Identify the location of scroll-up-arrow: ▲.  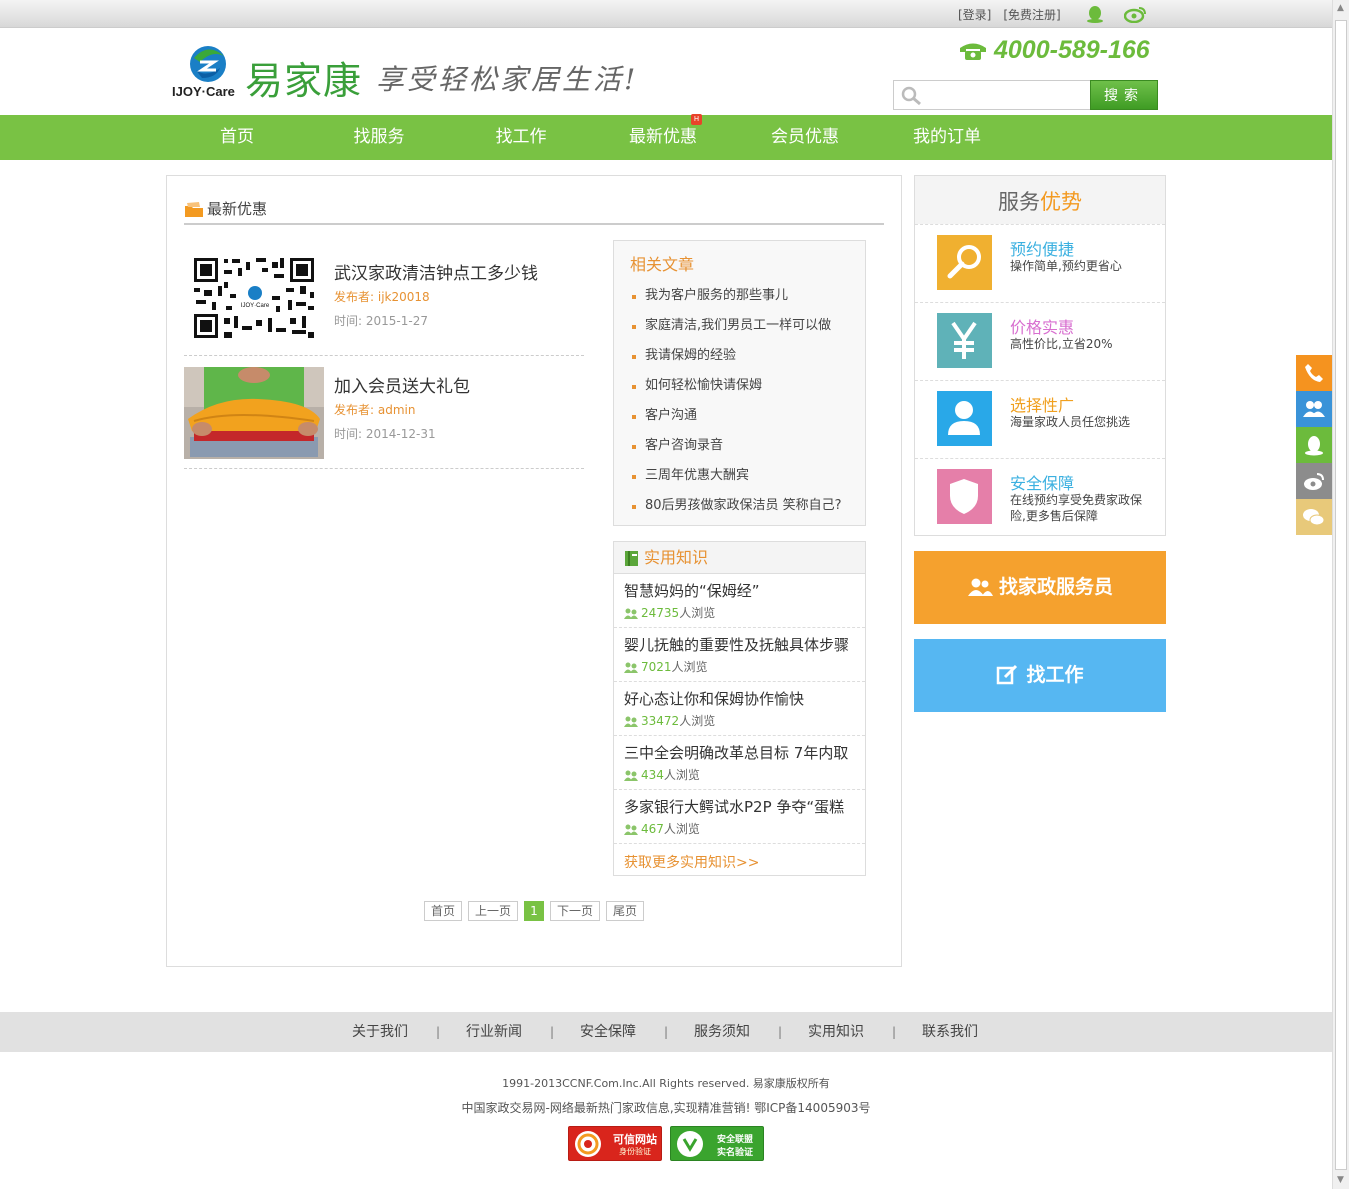
(1340, 8).